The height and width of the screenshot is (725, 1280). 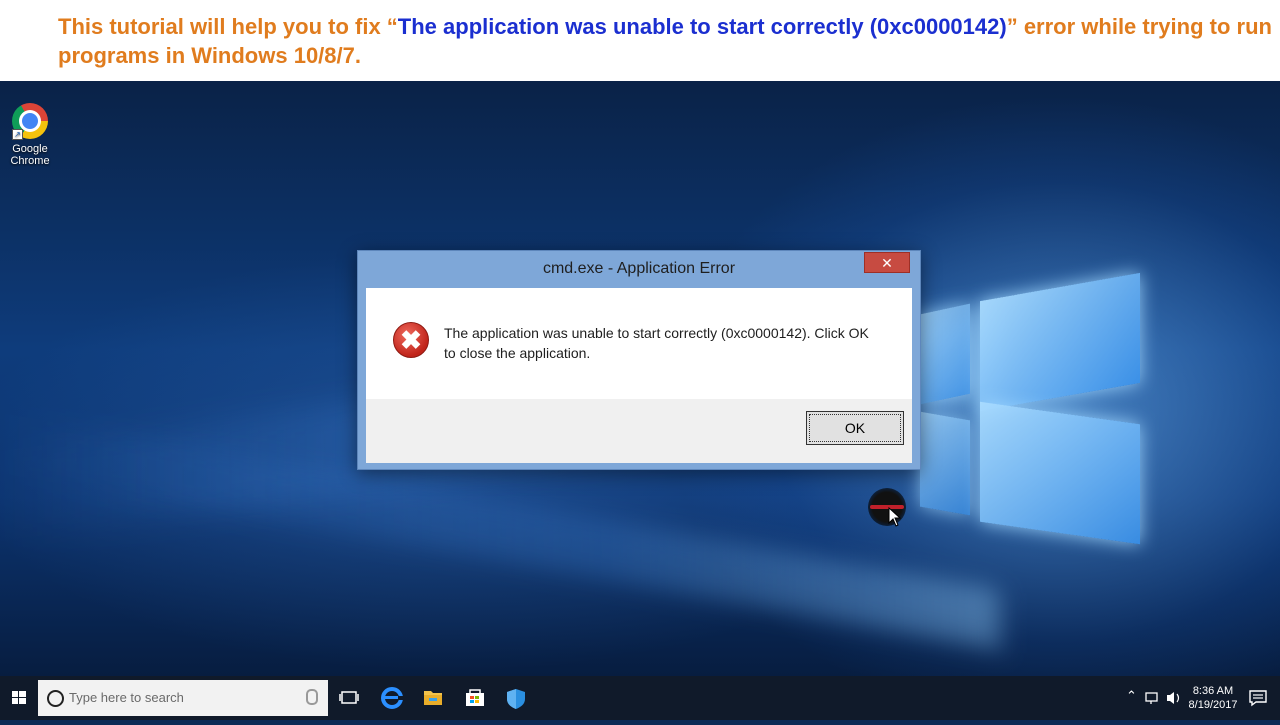 I want to click on system-clock: 8:36 AM 8/19/2017, so click(x=1213, y=698).